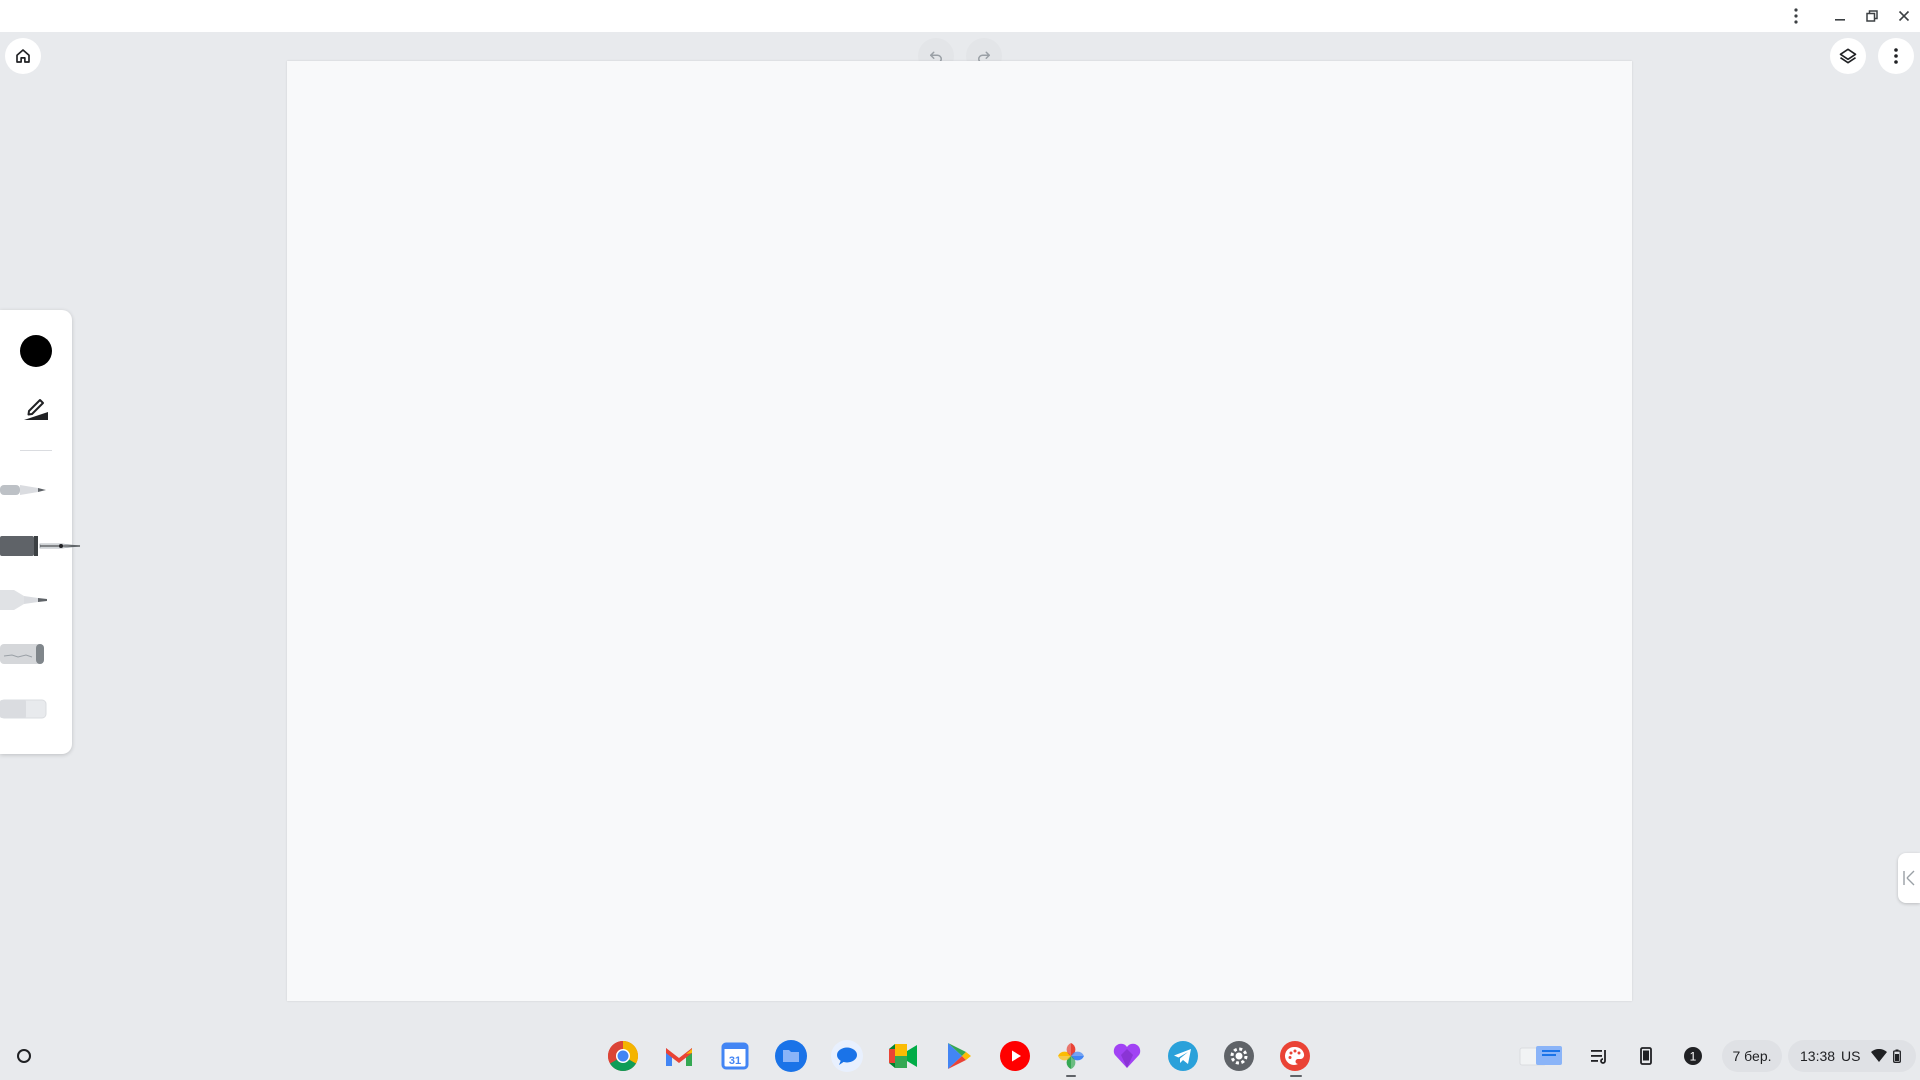 The height and width of the screenshot is (1080, 1920). I want to click on notification-counter: 1, so click(1693, 1056).